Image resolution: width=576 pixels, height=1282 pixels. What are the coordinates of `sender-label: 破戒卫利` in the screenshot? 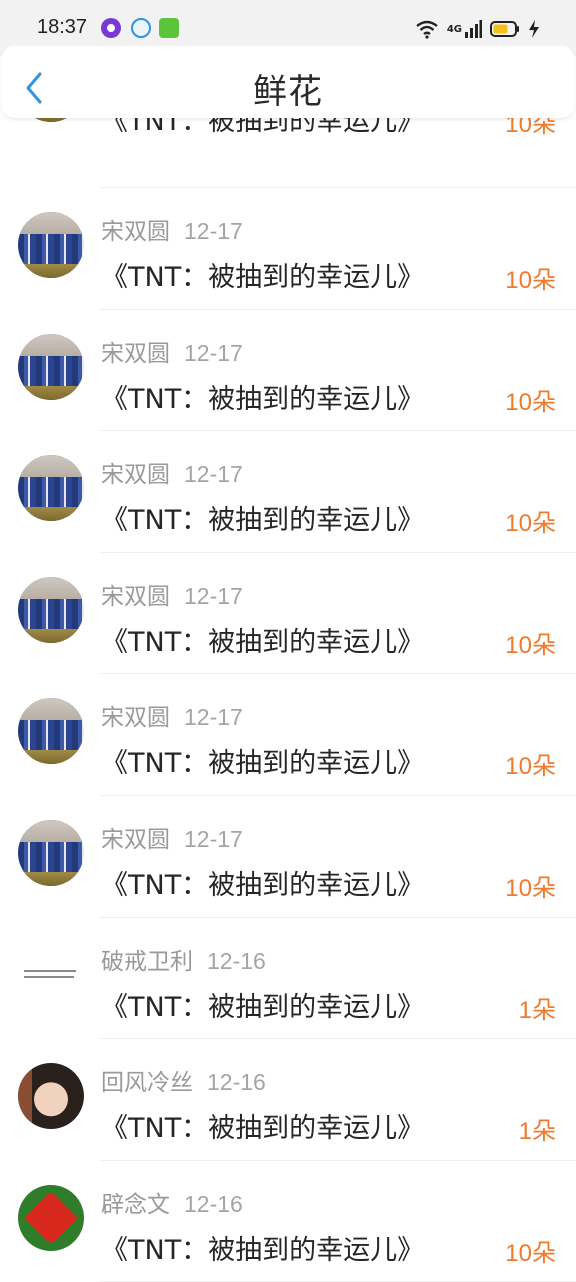 It's located at (147, 961).